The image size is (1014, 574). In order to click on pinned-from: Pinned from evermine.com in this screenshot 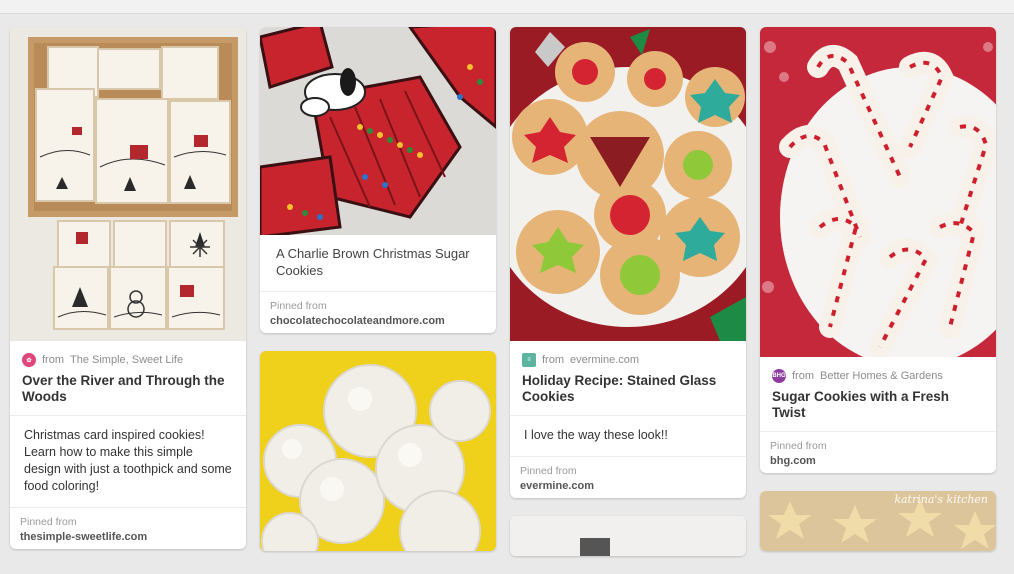, I will do `click(628, 477)`.